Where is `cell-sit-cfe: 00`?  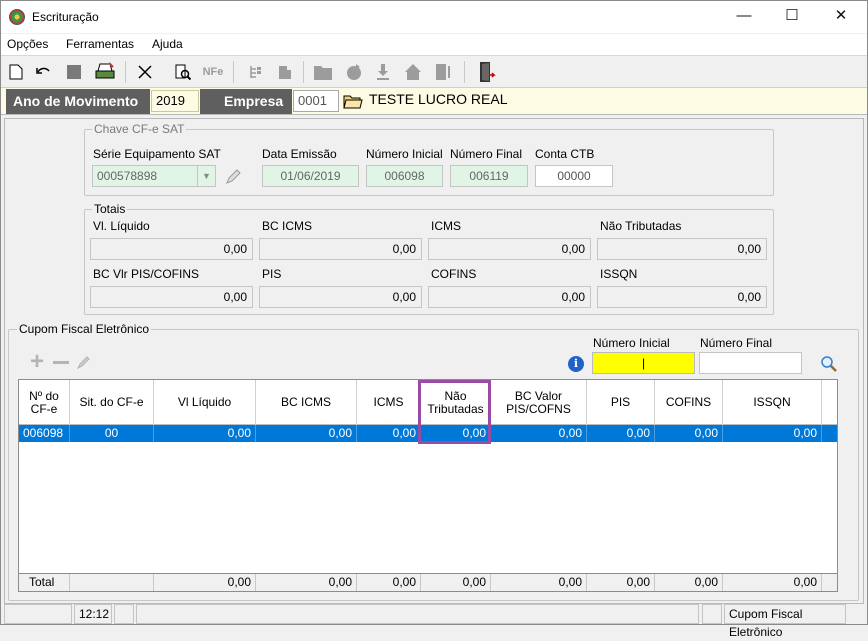 cell-sit-cfe: 00 is located at coordinates (112, 433).